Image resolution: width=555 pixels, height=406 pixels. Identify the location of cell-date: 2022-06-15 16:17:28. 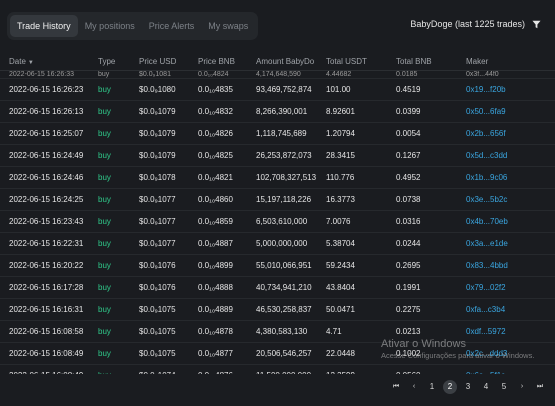
(49, 287).